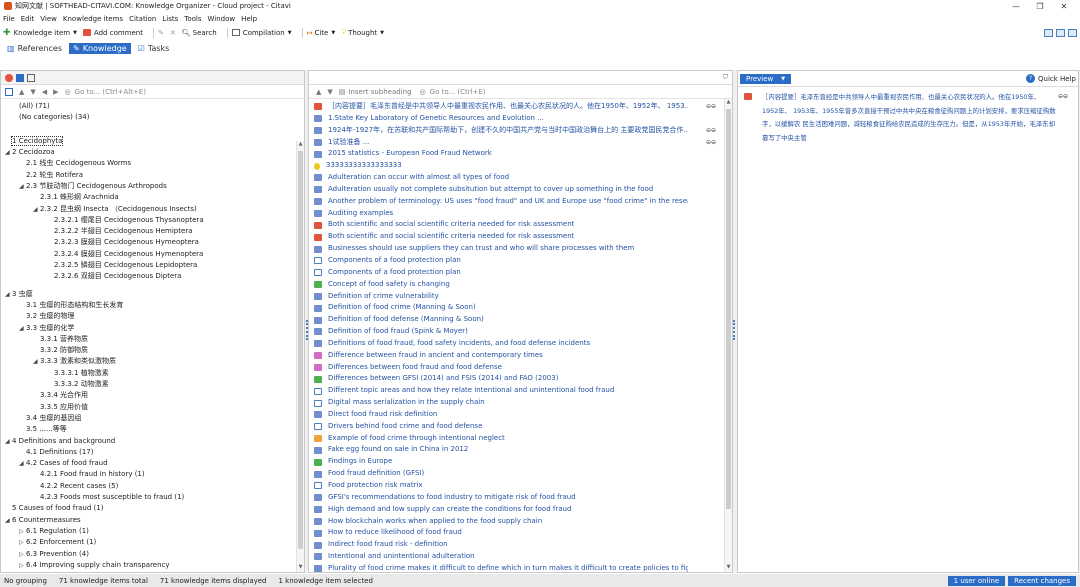 The image size is (1080, 587). Describe the element at coordinates (154, 384) in the screenshot. I see `tree-item: 3.3.3.2 动物激素` at that location.